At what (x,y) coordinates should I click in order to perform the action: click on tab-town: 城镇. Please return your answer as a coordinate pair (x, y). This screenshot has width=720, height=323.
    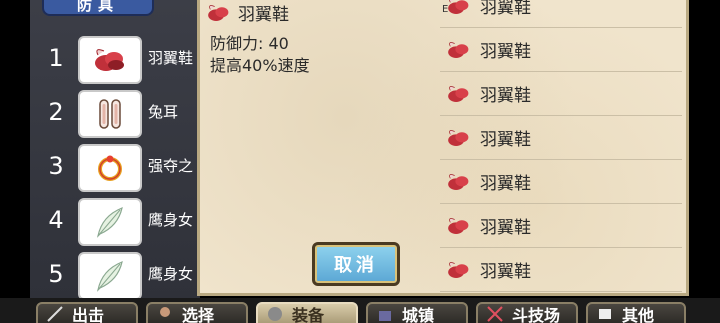
    Looking at the image, I should click on (417, 312).